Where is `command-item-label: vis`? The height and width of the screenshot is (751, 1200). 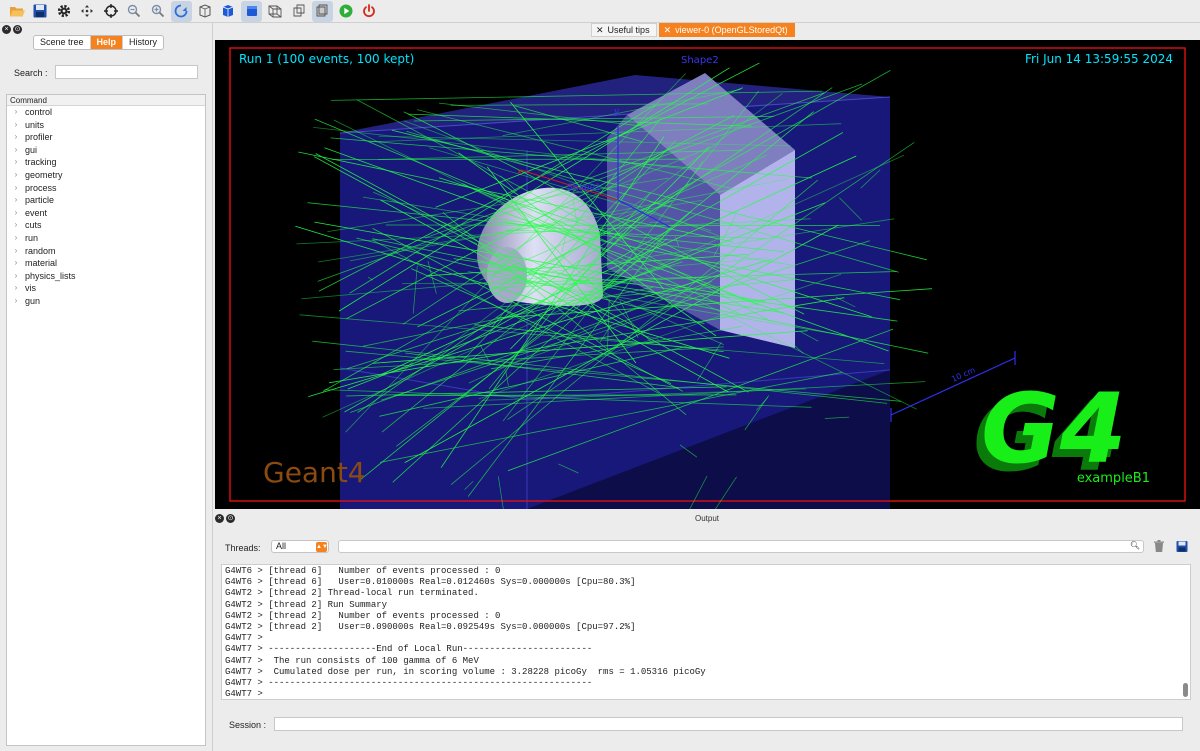
command-item-label: vis is located at coordinates (30, 288).